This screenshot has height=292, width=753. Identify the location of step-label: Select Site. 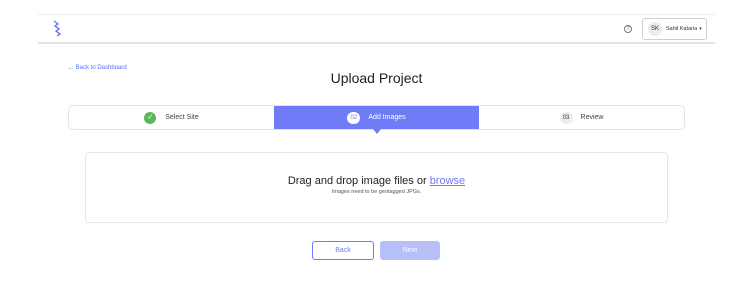
(182, 117).